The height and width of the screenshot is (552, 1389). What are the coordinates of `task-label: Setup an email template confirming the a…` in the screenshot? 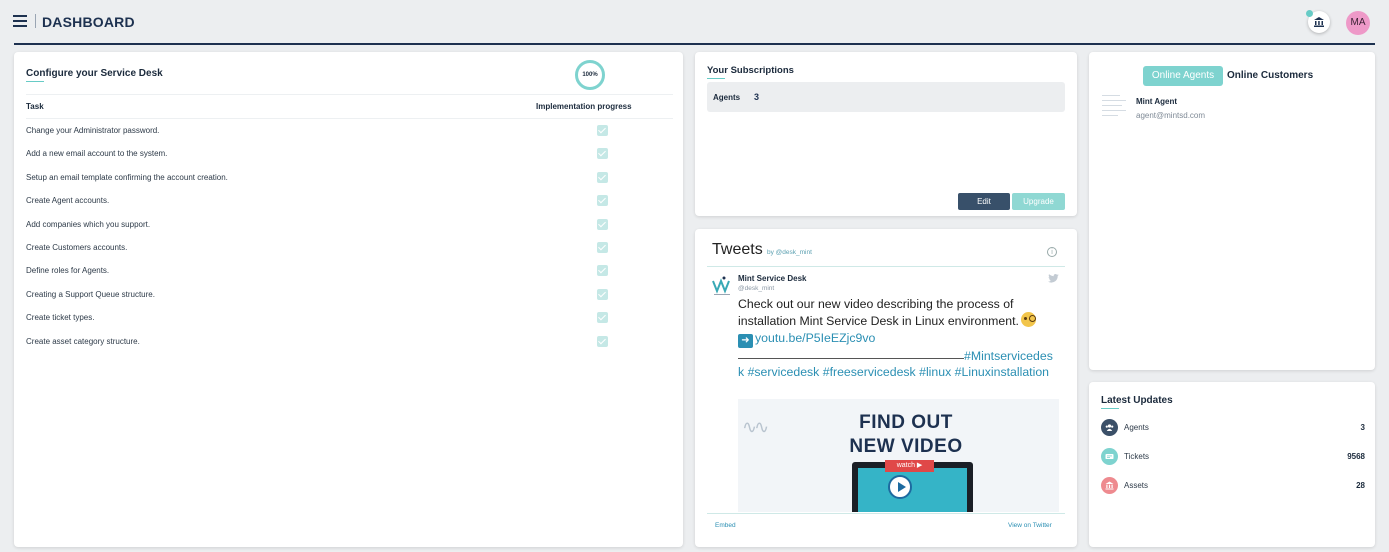 It's located at (127, 177).